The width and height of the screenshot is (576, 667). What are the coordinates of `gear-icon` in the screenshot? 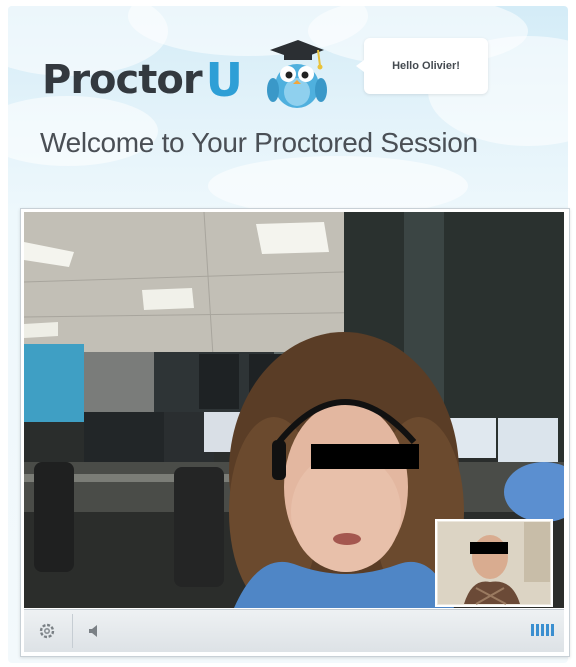 It's located at (47, 631).